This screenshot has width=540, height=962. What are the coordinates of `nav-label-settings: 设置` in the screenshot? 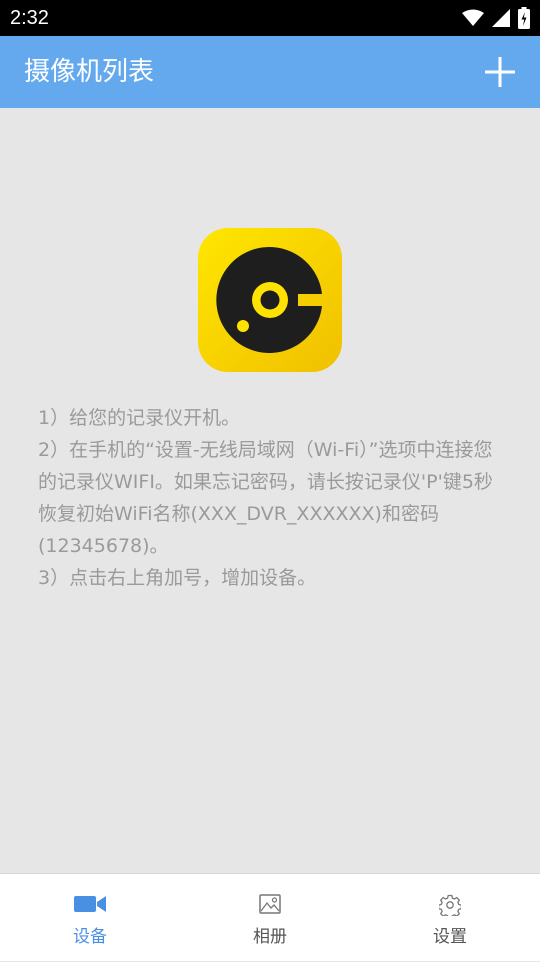 It's located at (450, 937).